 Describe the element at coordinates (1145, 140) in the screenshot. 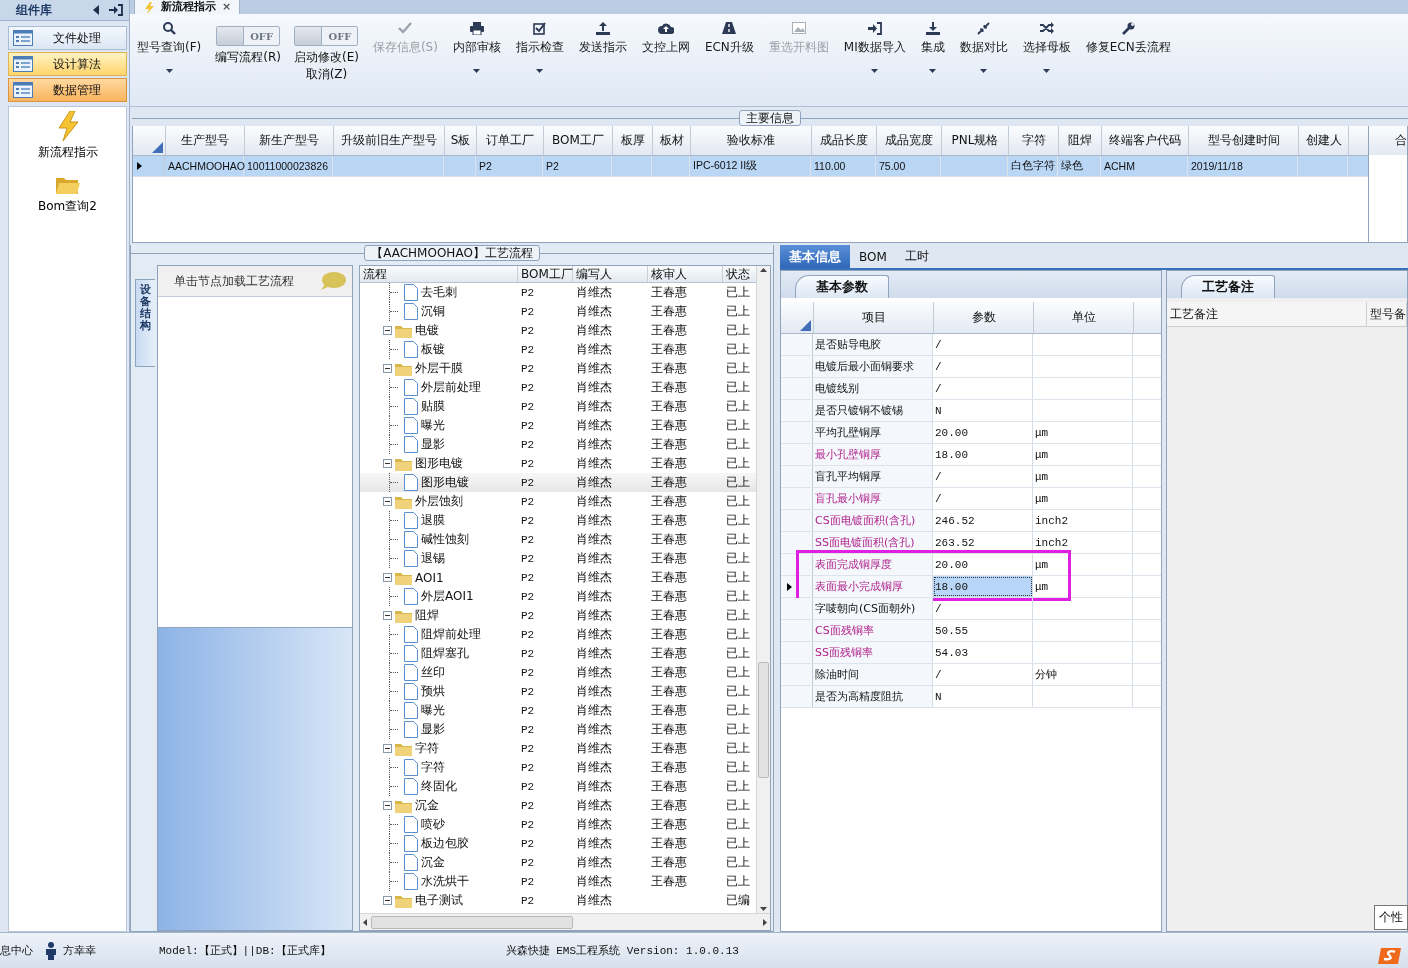

I see `column-header: 终端客户代码` at that location.